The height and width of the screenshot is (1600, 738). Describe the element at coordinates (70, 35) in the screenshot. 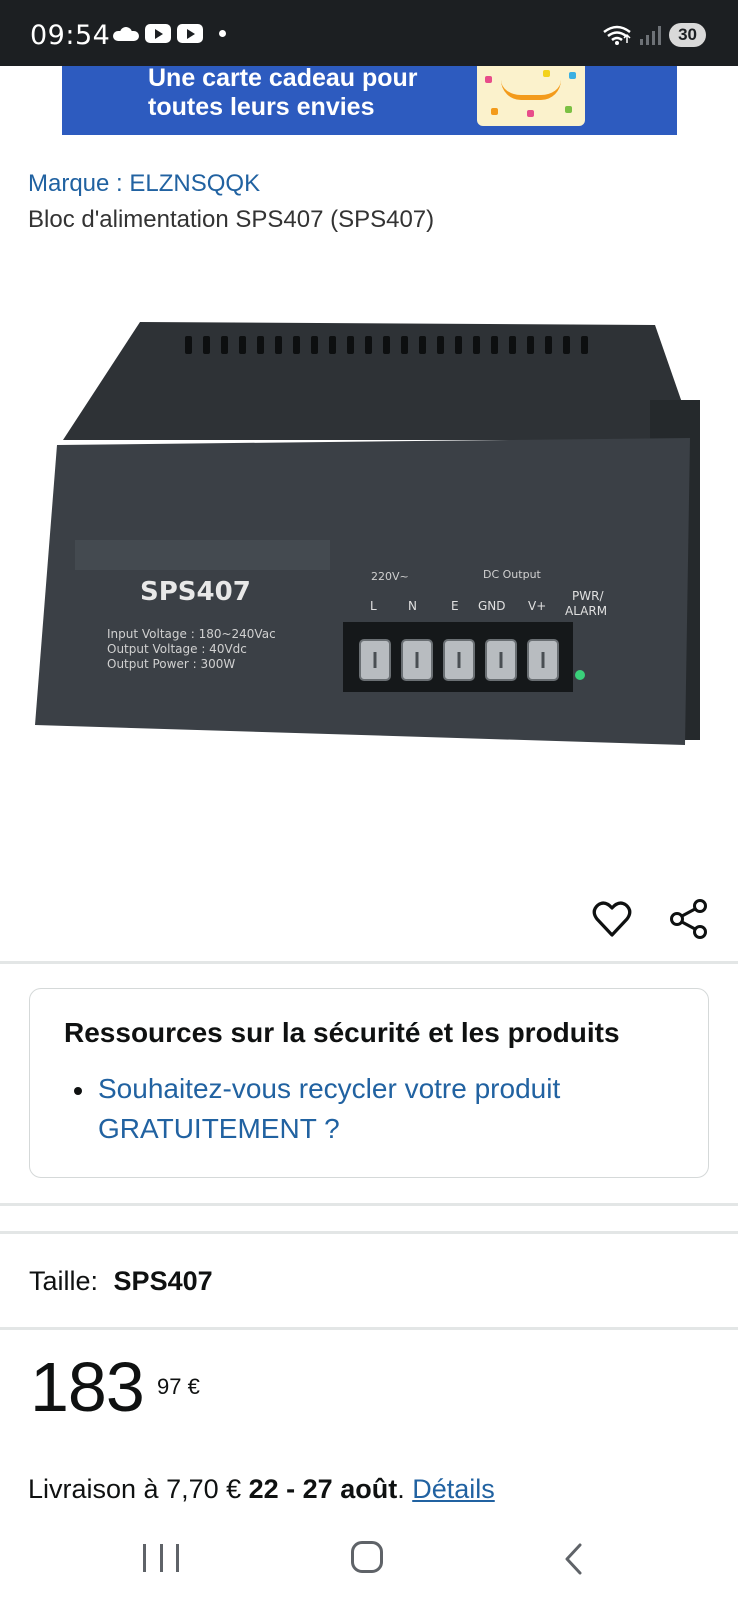

I see `status-time: 09:54` at that location.